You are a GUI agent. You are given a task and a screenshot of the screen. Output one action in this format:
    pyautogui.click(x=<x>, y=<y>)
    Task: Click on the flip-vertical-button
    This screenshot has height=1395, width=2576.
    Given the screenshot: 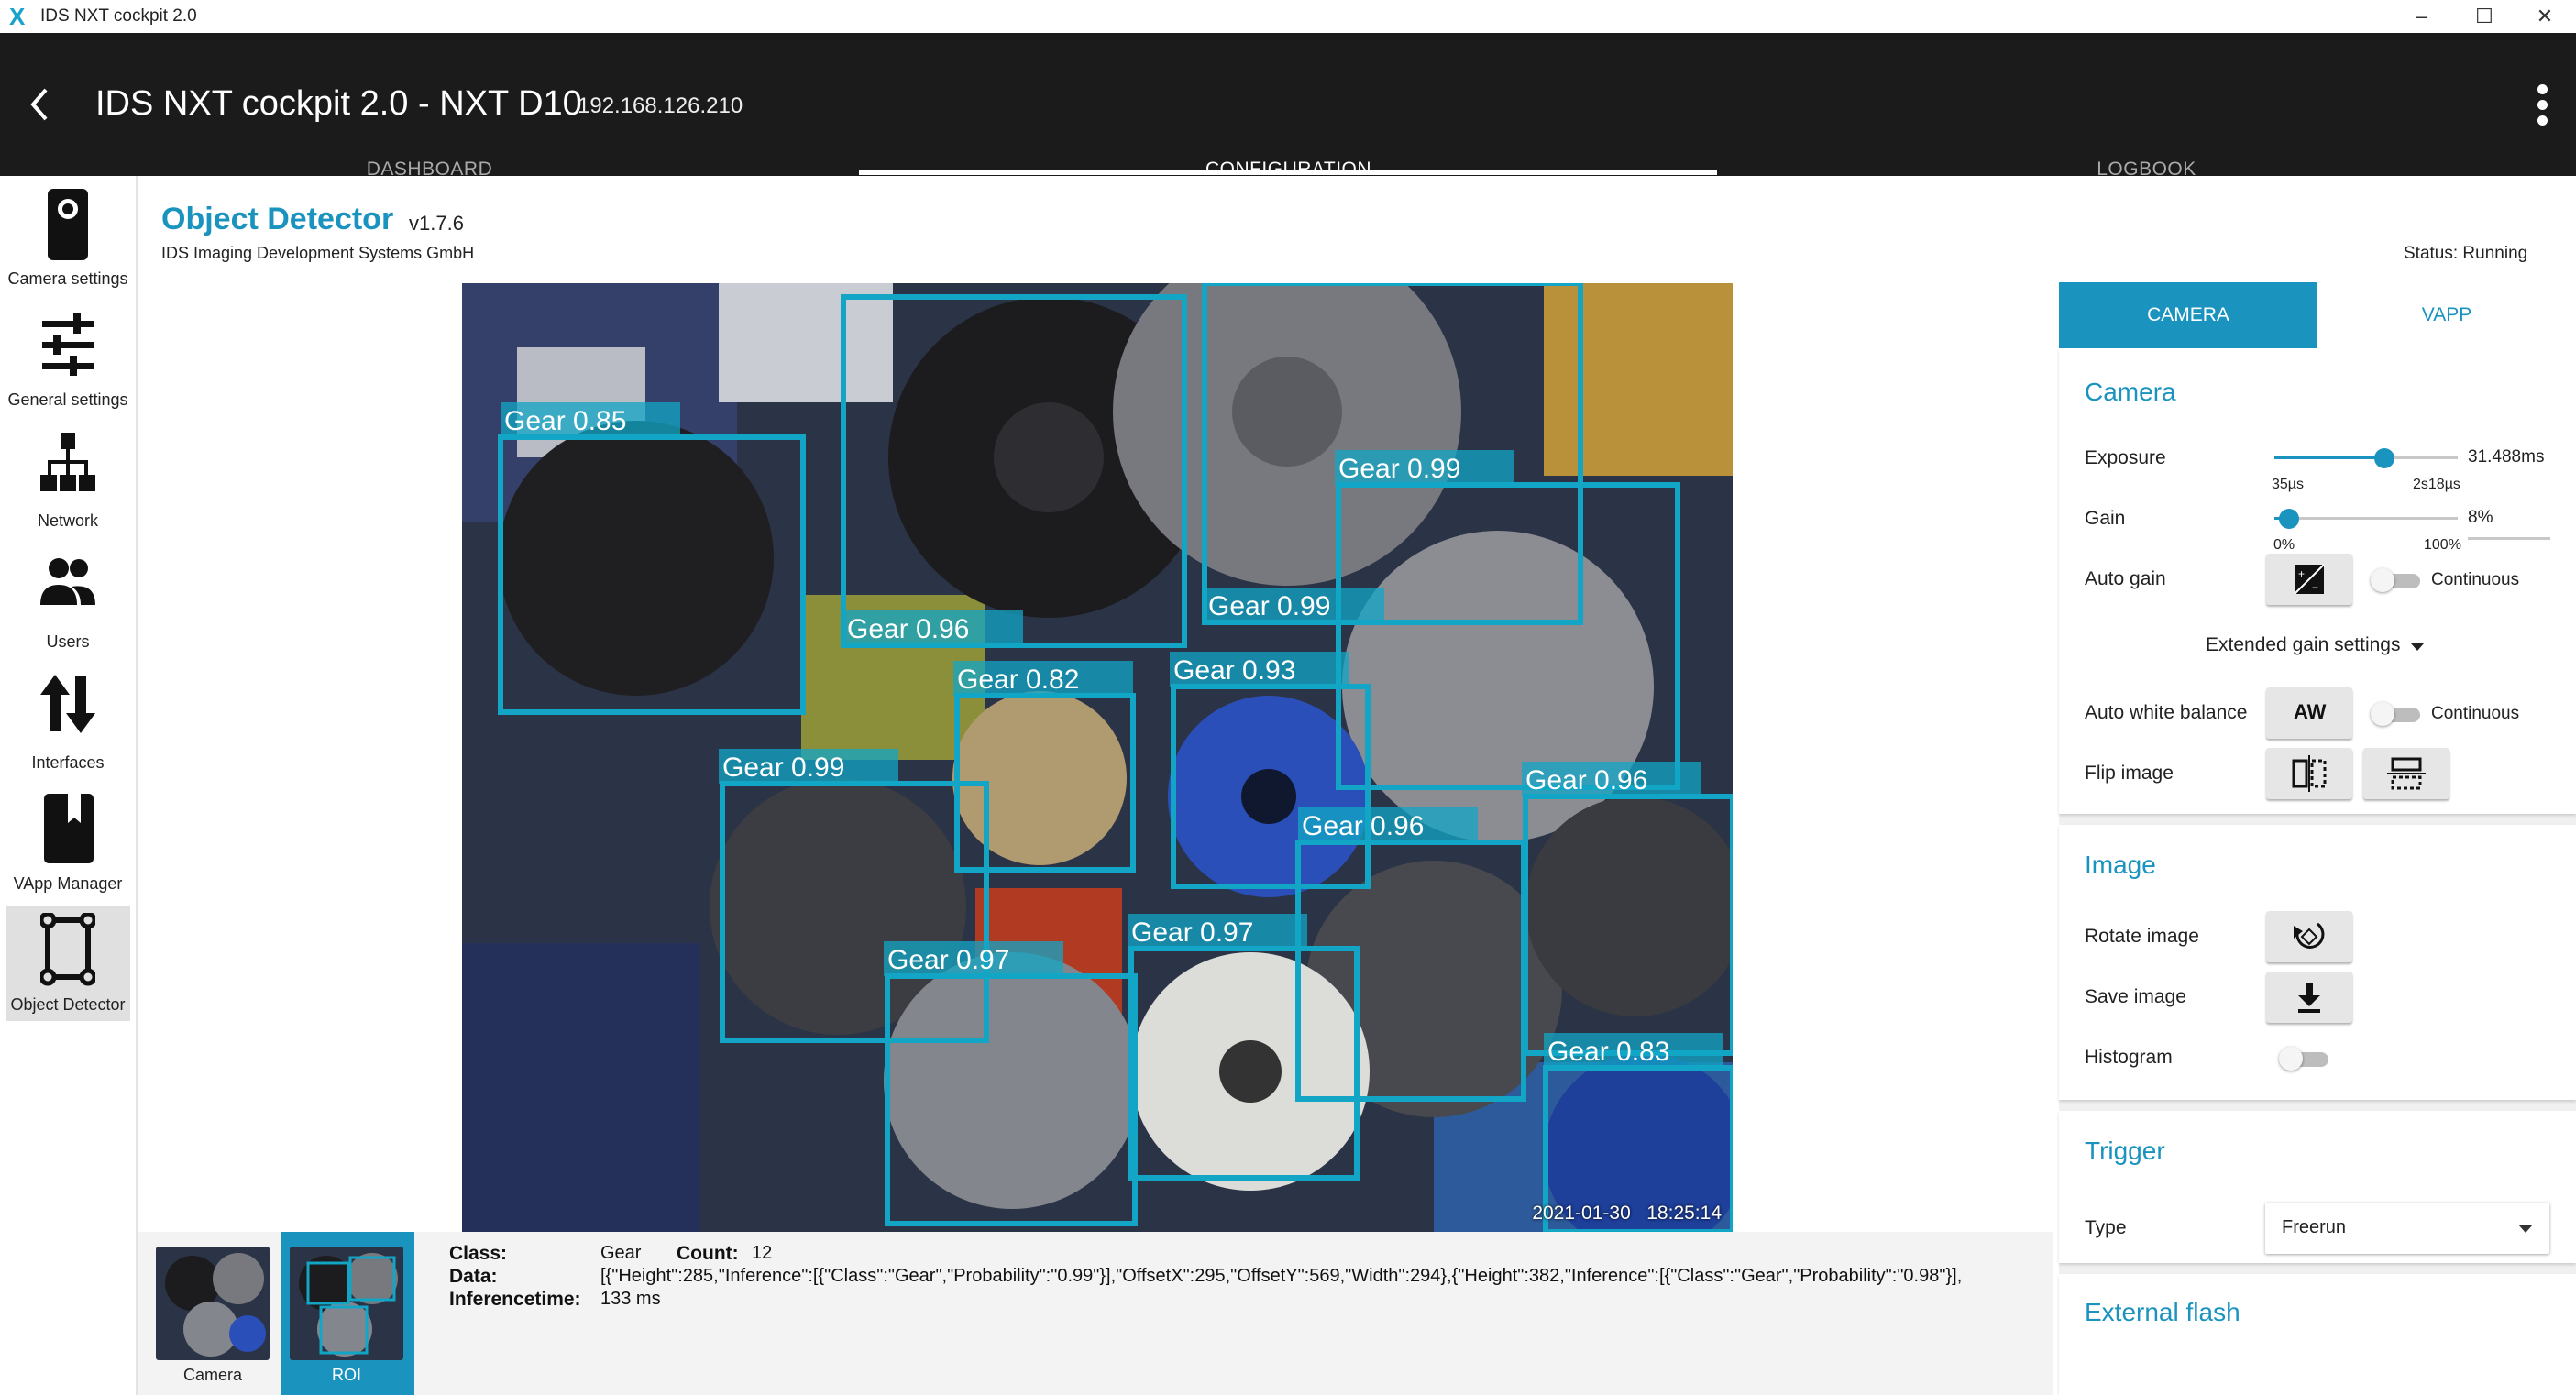 What is the action you would take?
    pyautogui.click(x=2406, y=773)
    